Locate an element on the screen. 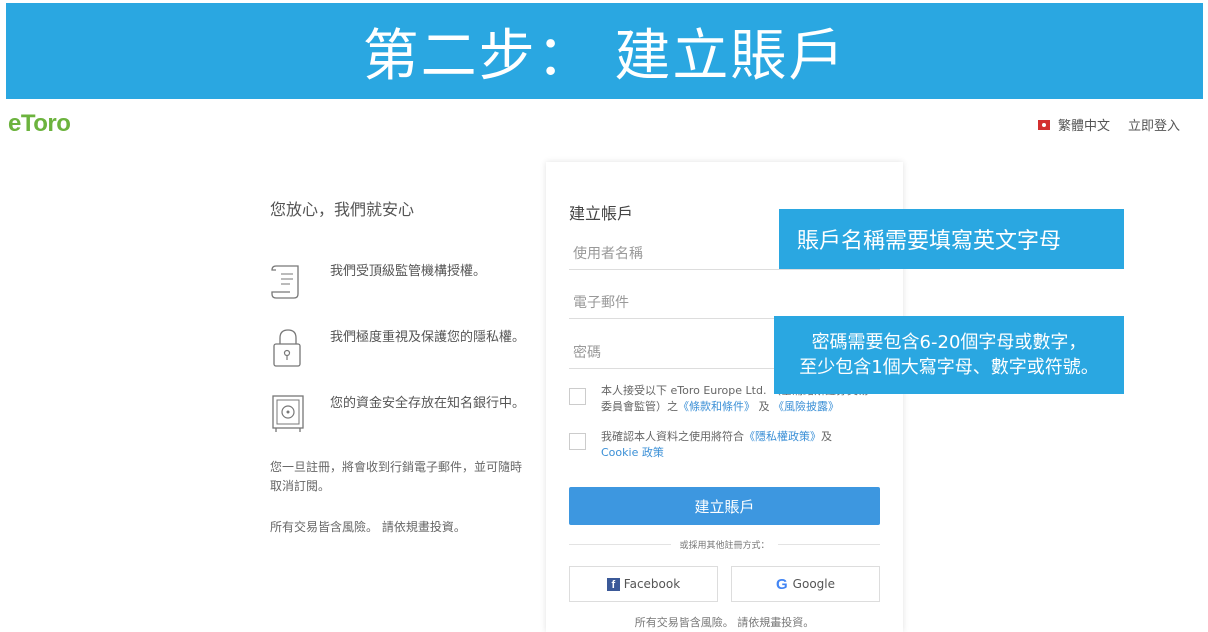  callout-line: 密碼需要包含6-20個字母或數字， is located at coordinates (949, 342).